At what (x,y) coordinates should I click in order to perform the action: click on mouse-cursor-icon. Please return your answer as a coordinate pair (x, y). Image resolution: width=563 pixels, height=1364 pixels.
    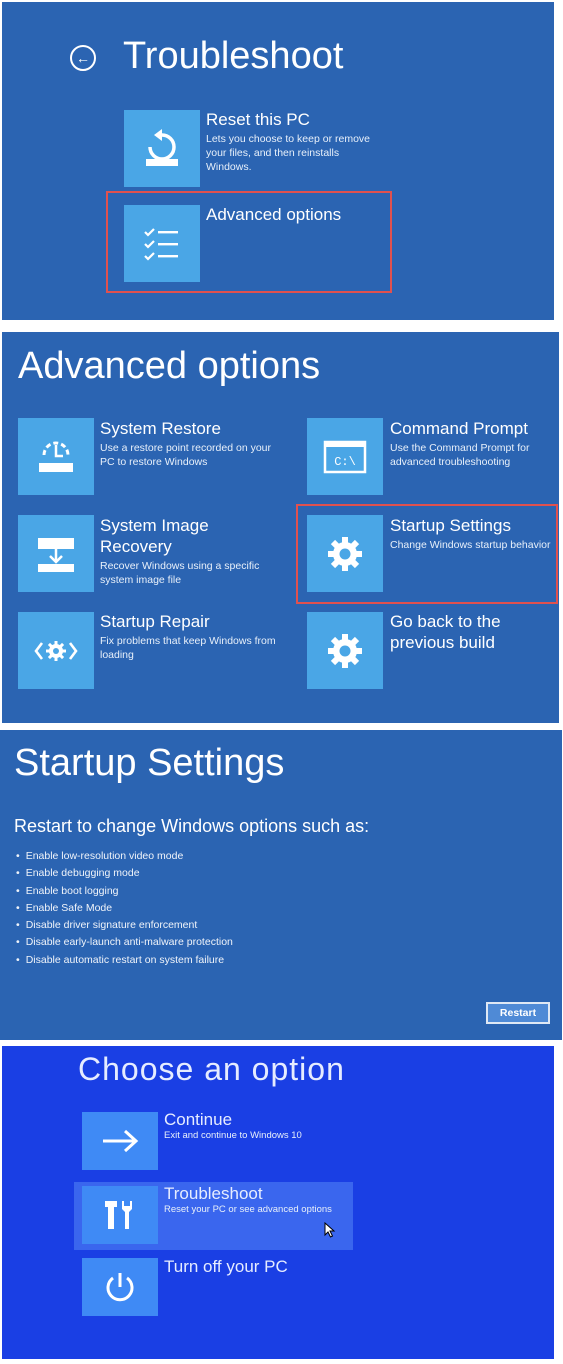
    Looking at the image, I should click on (330, 1230).